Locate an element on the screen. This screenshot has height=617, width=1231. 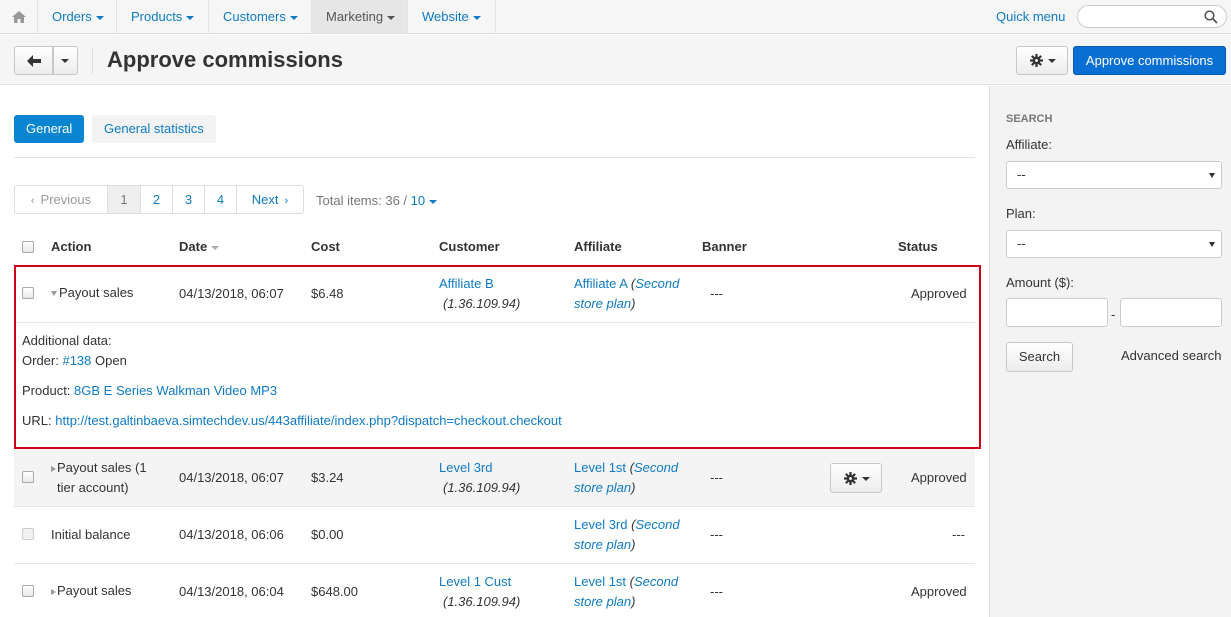
col-date: Date is located at coordinates (199, 246).